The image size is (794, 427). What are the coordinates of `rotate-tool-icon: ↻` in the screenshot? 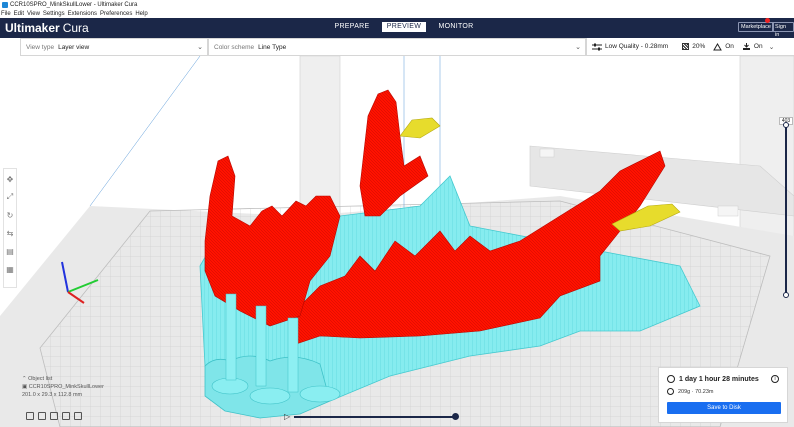 It's located at (10, 215).